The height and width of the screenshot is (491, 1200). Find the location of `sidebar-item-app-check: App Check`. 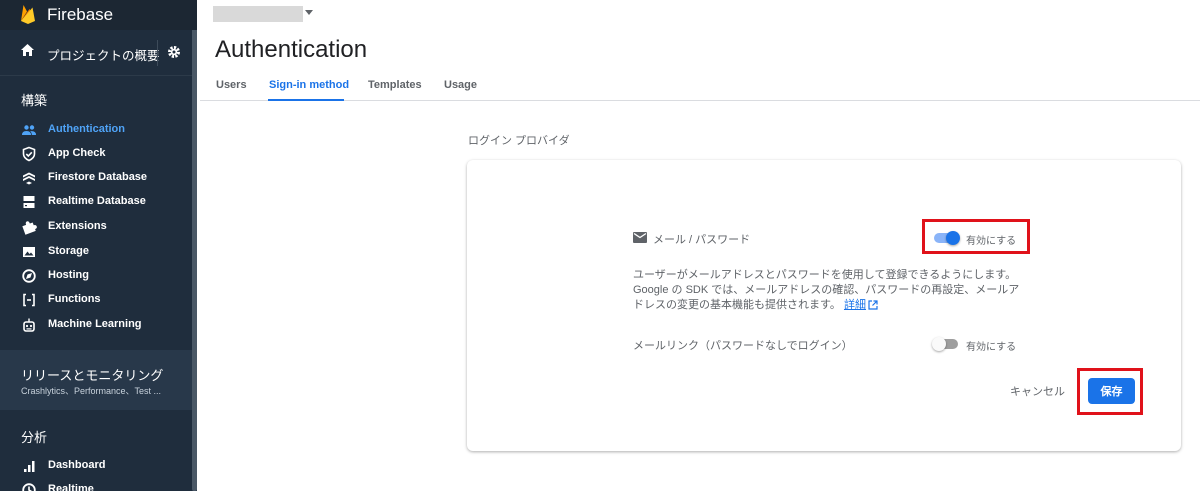

sidebar-item-app-check: App Check is located at coordinates (96, 154).